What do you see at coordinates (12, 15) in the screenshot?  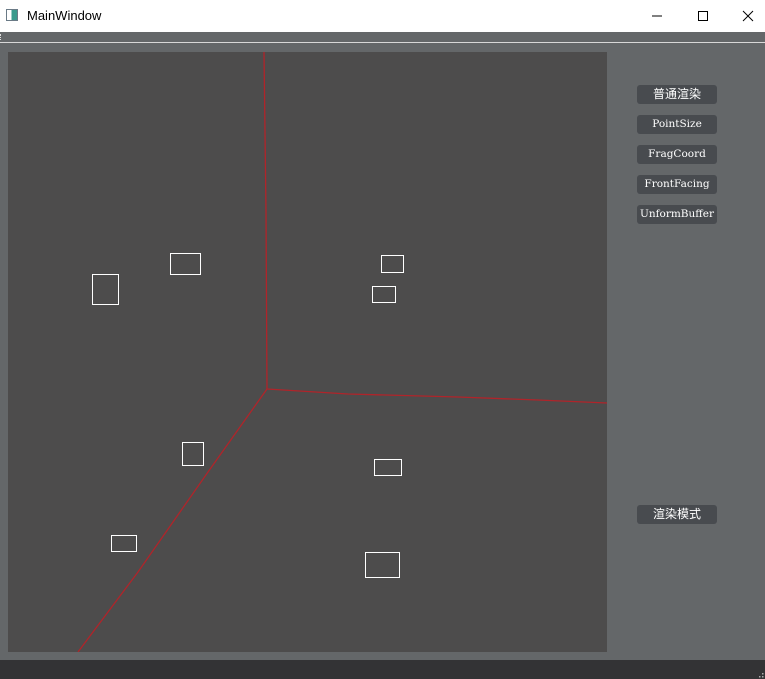 I see `app-window-icon` at bounding box center [12, 15].